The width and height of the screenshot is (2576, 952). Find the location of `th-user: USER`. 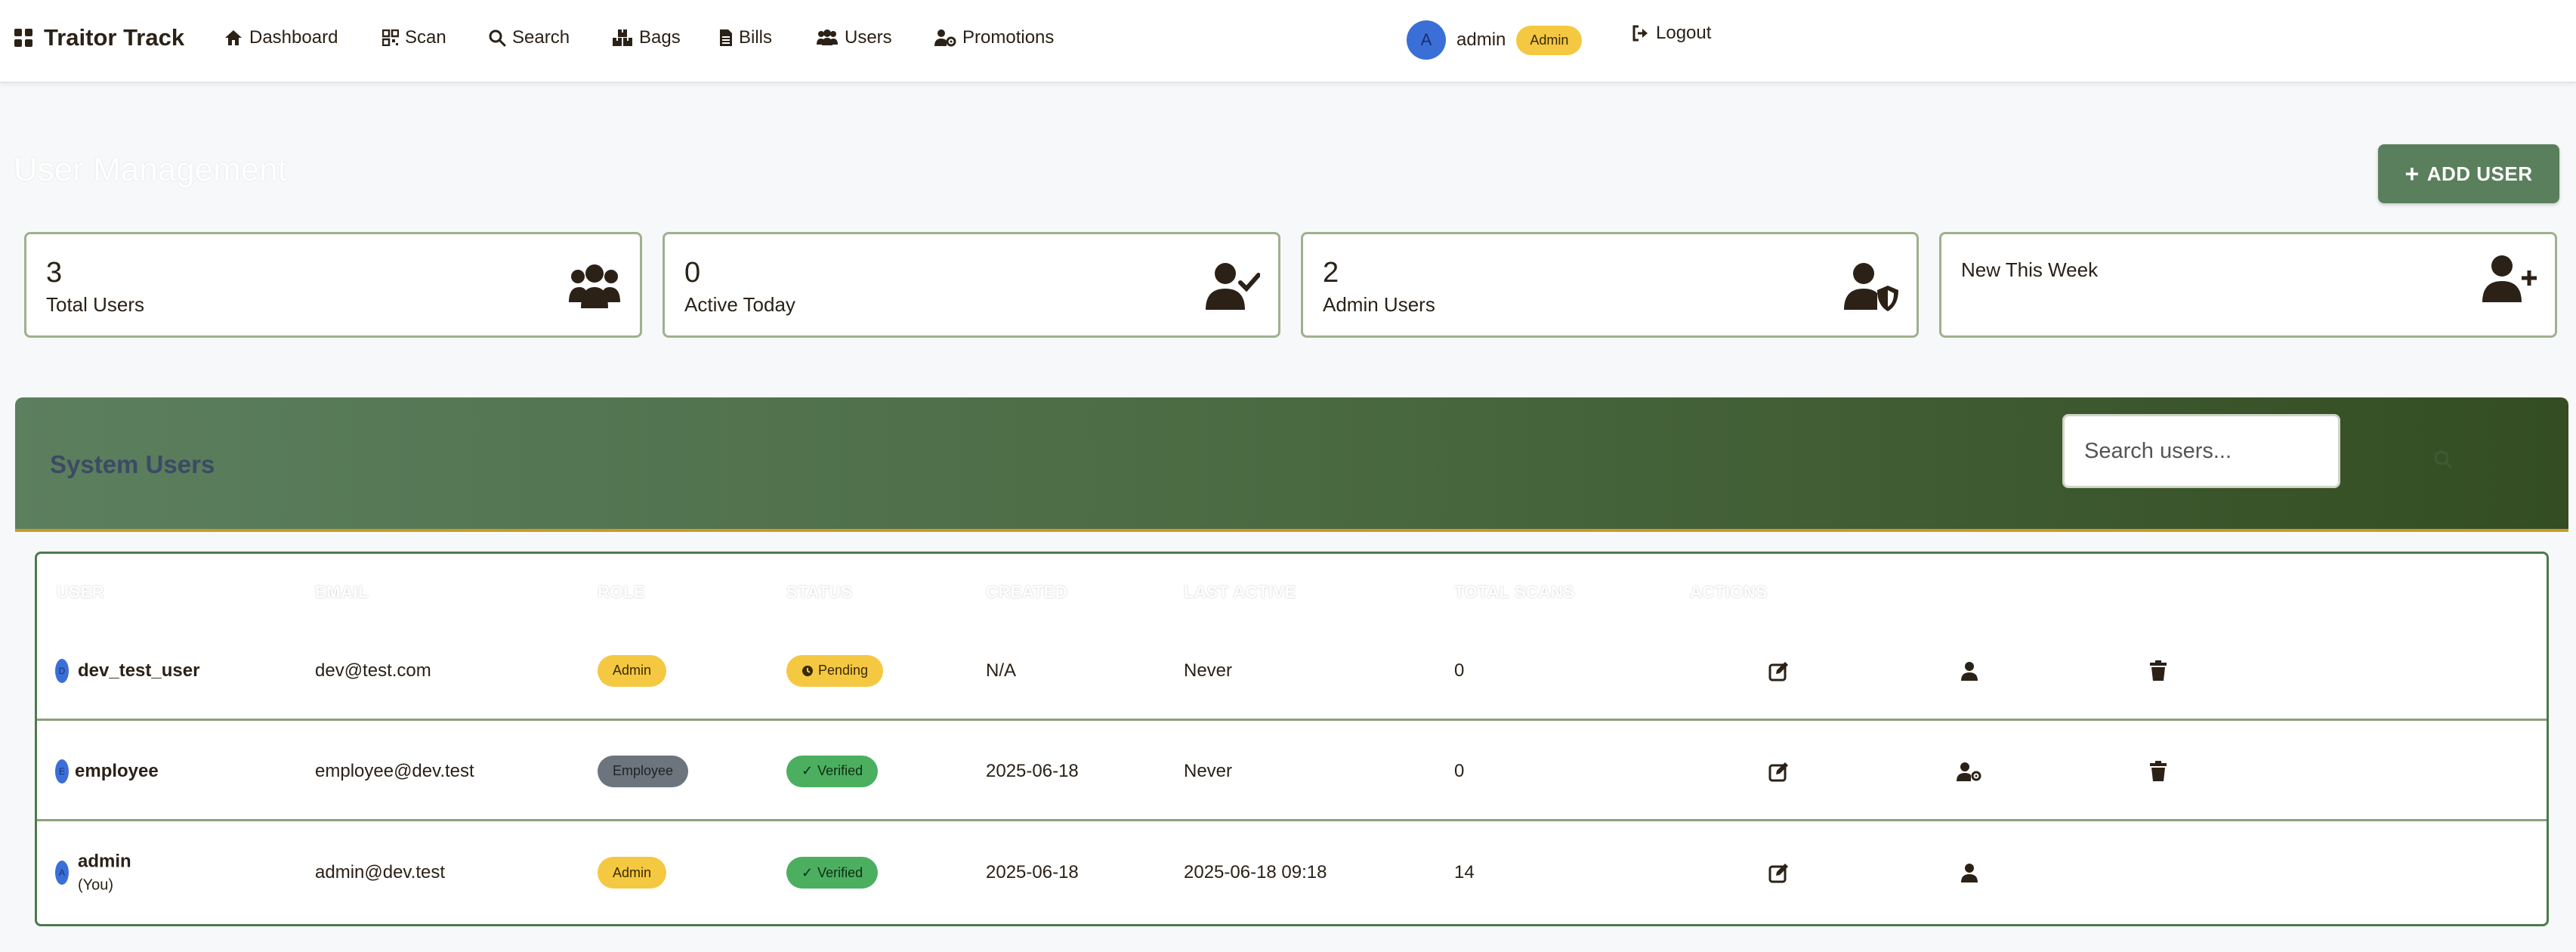

th-user: USER is located at coordinates (81, 592).